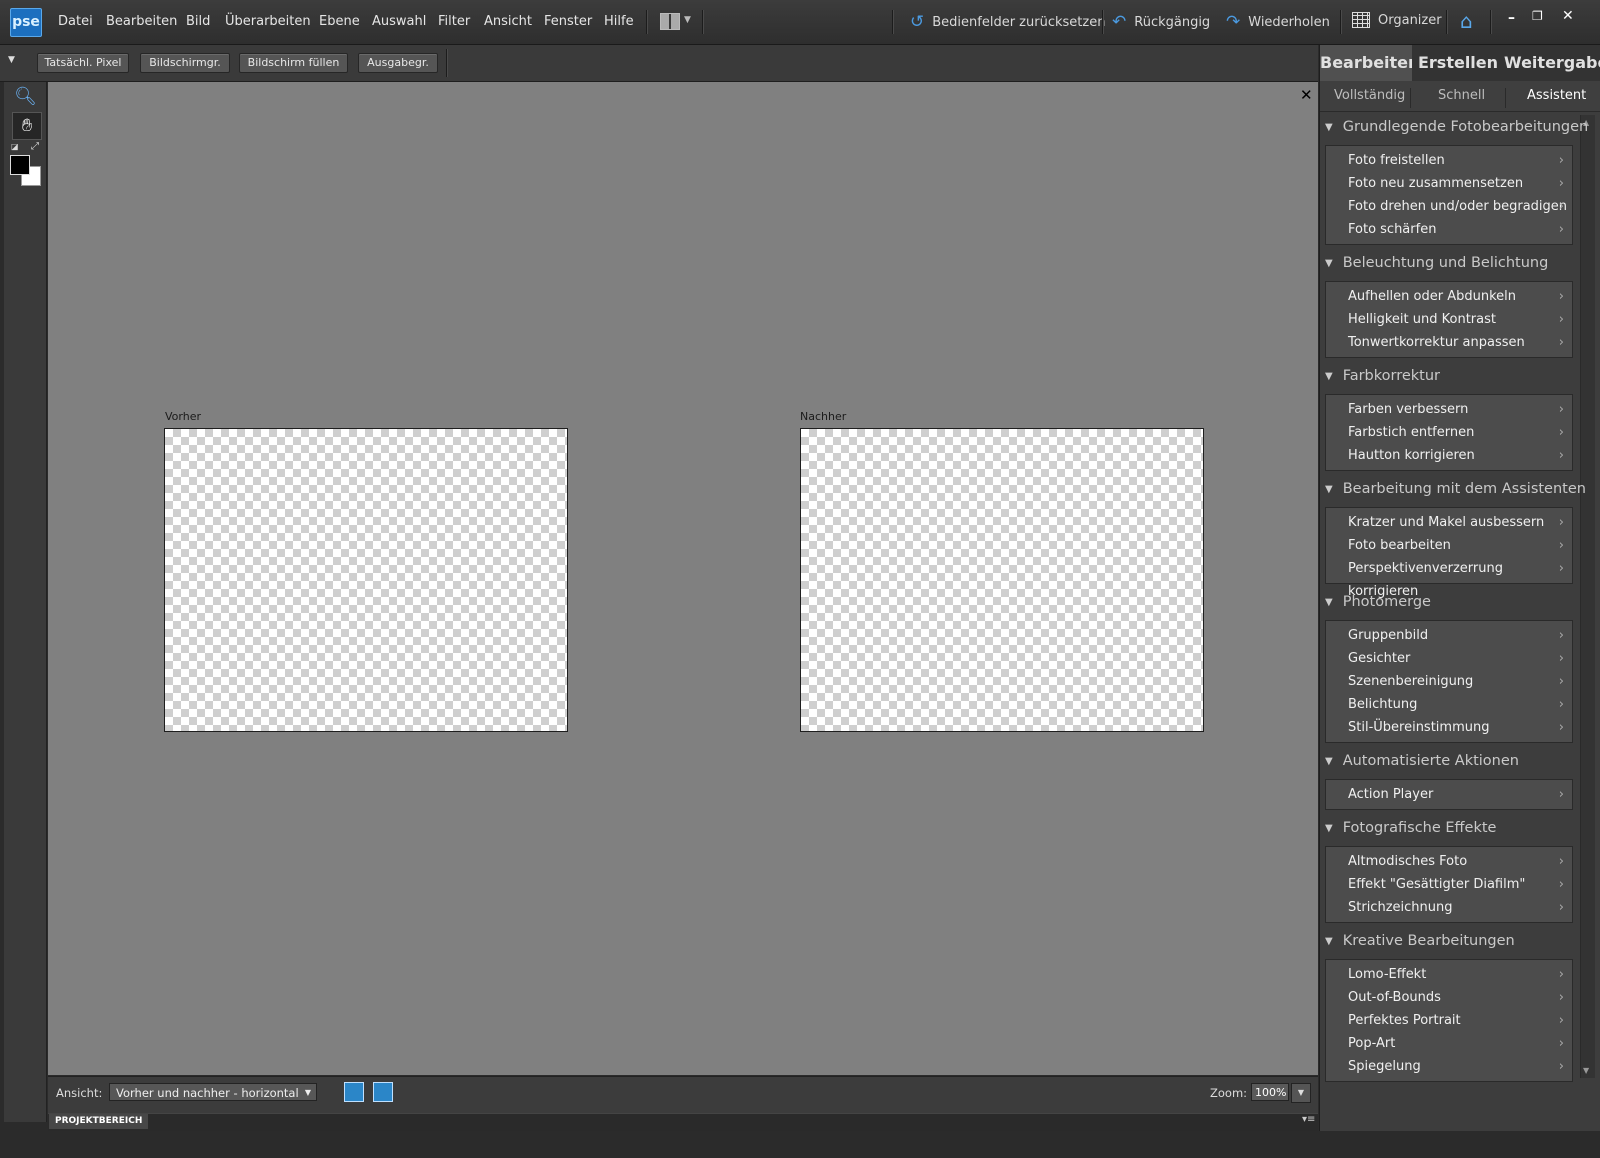 The image size is (1600, 1158). I want to click on before-image, so click(366, 580).